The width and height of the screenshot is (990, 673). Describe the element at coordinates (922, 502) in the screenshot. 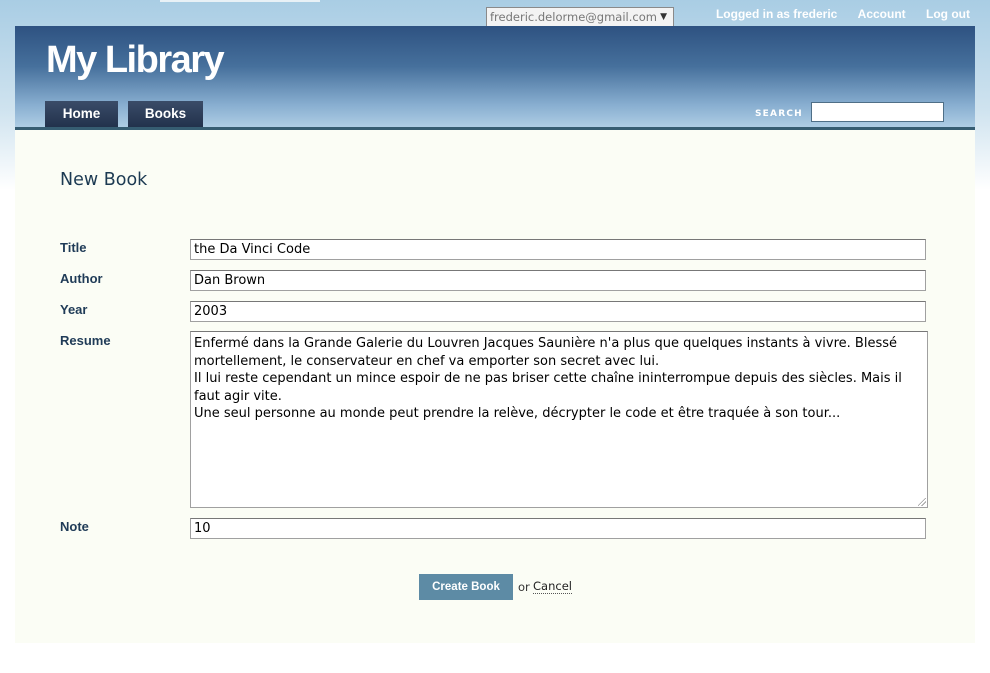

I see `resize-grip-icon` at that location.